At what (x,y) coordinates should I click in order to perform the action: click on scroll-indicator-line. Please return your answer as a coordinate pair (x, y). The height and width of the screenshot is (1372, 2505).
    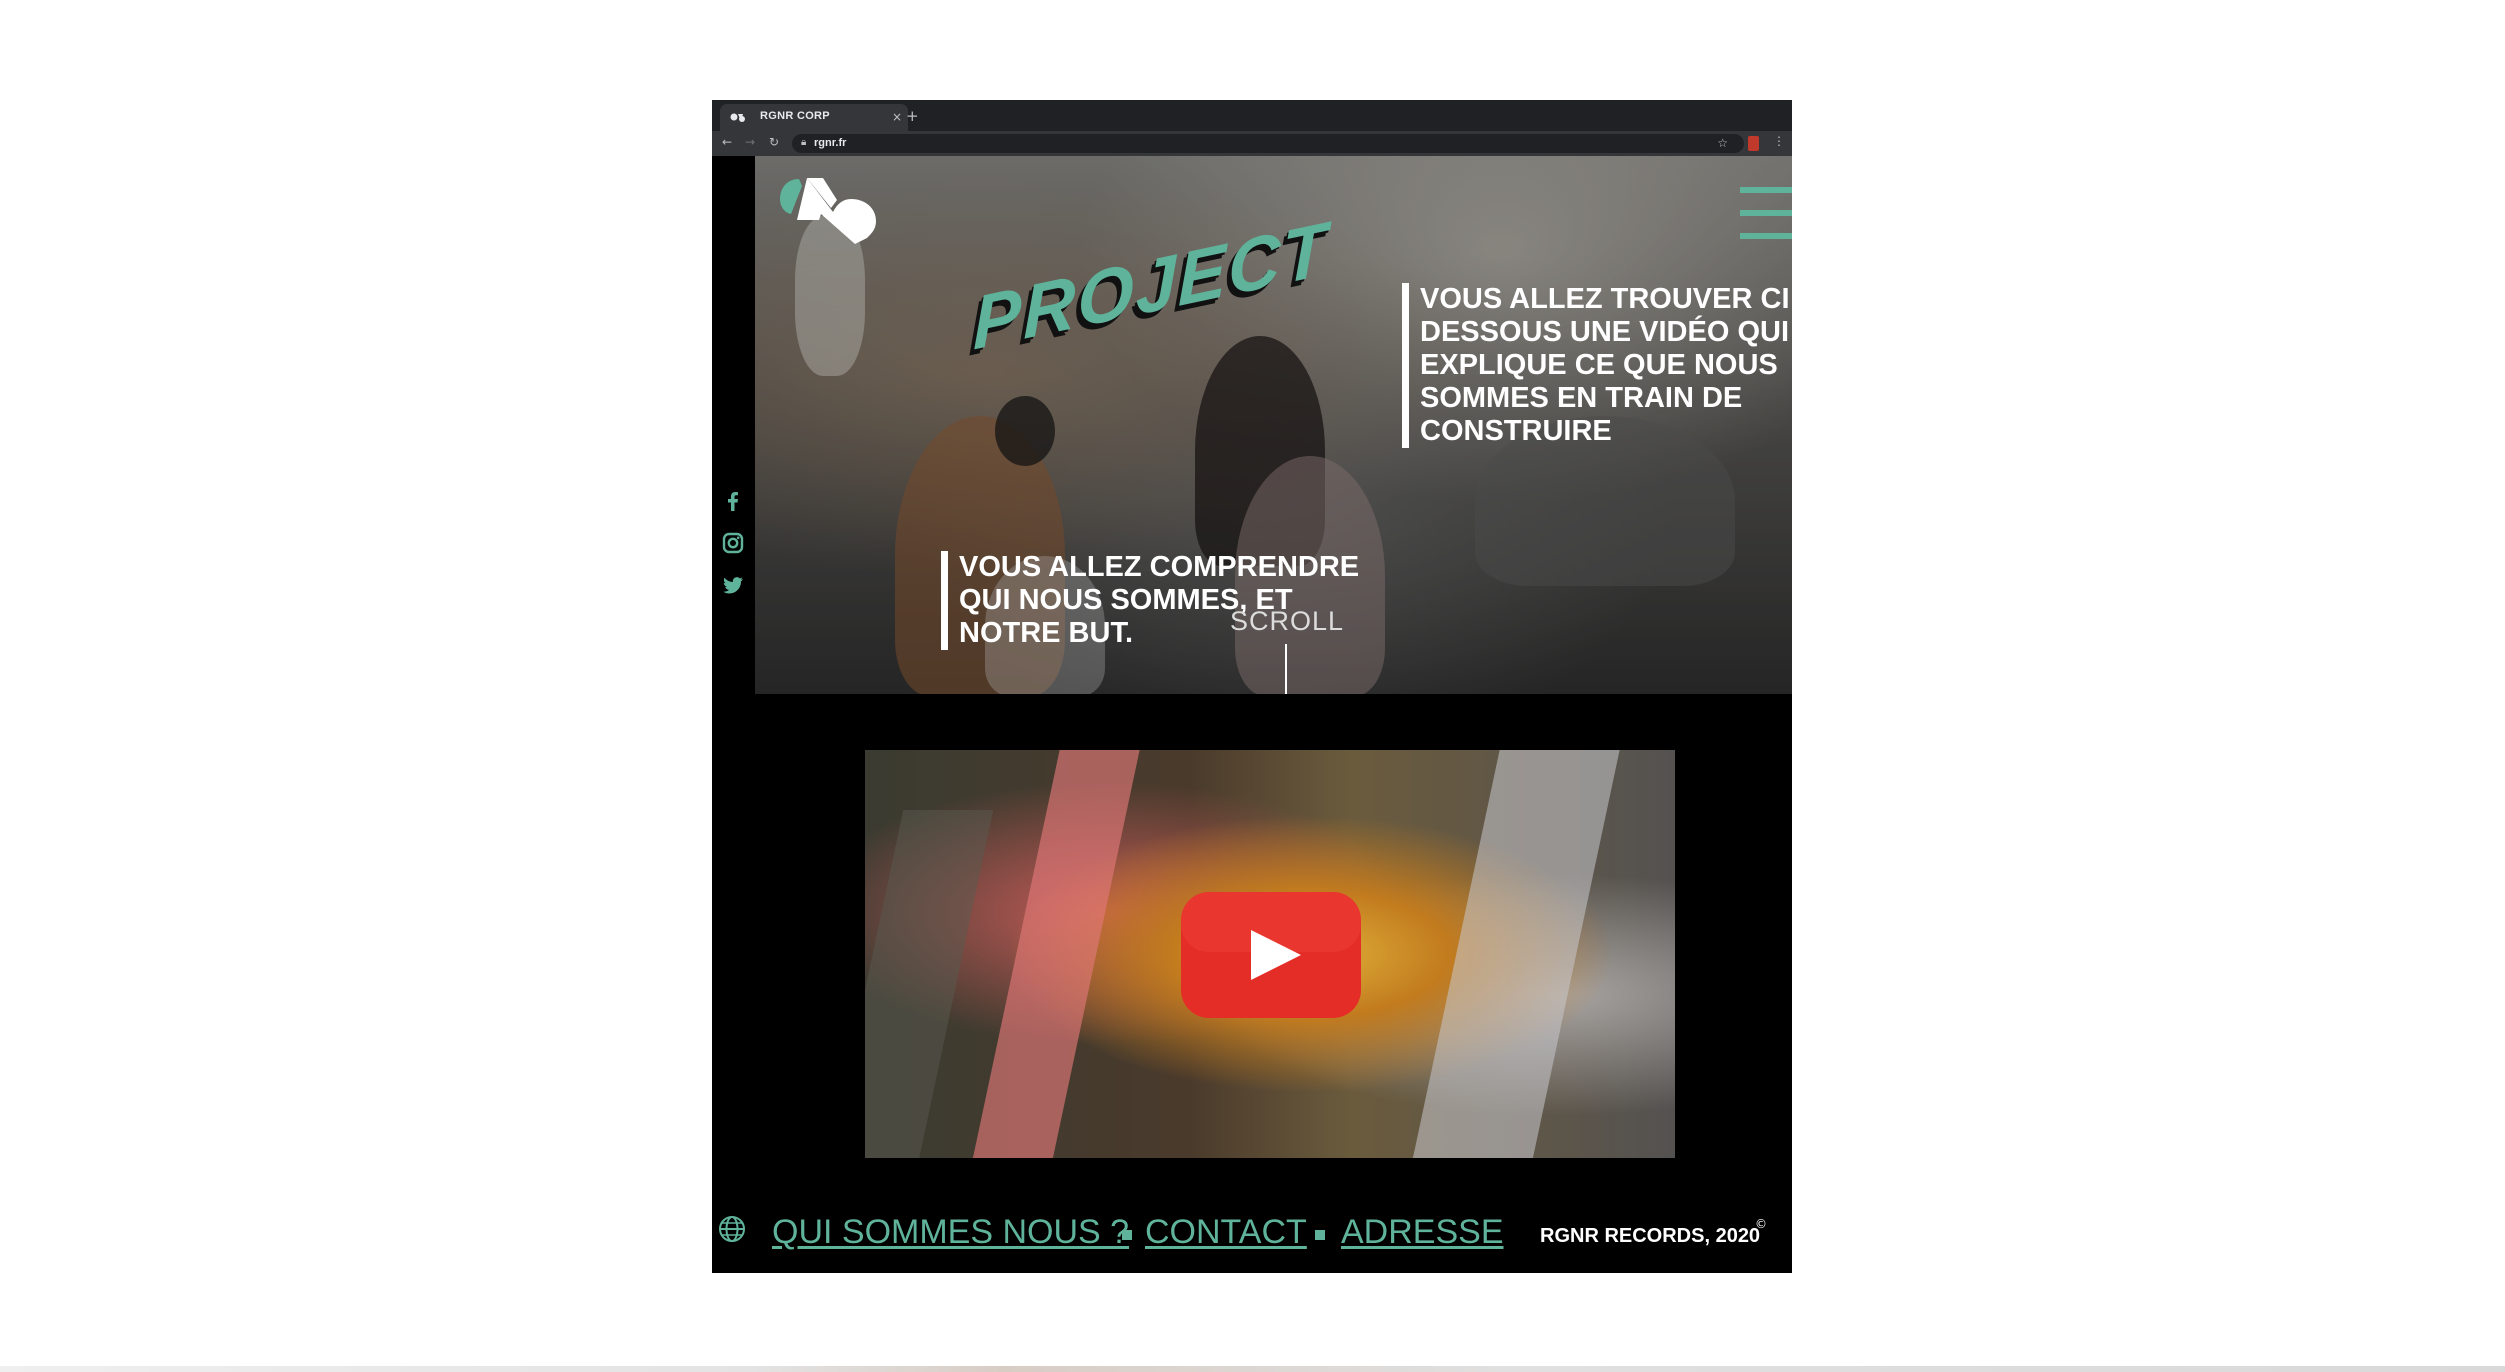
    Looking at the image, I should click on (1286, 669).